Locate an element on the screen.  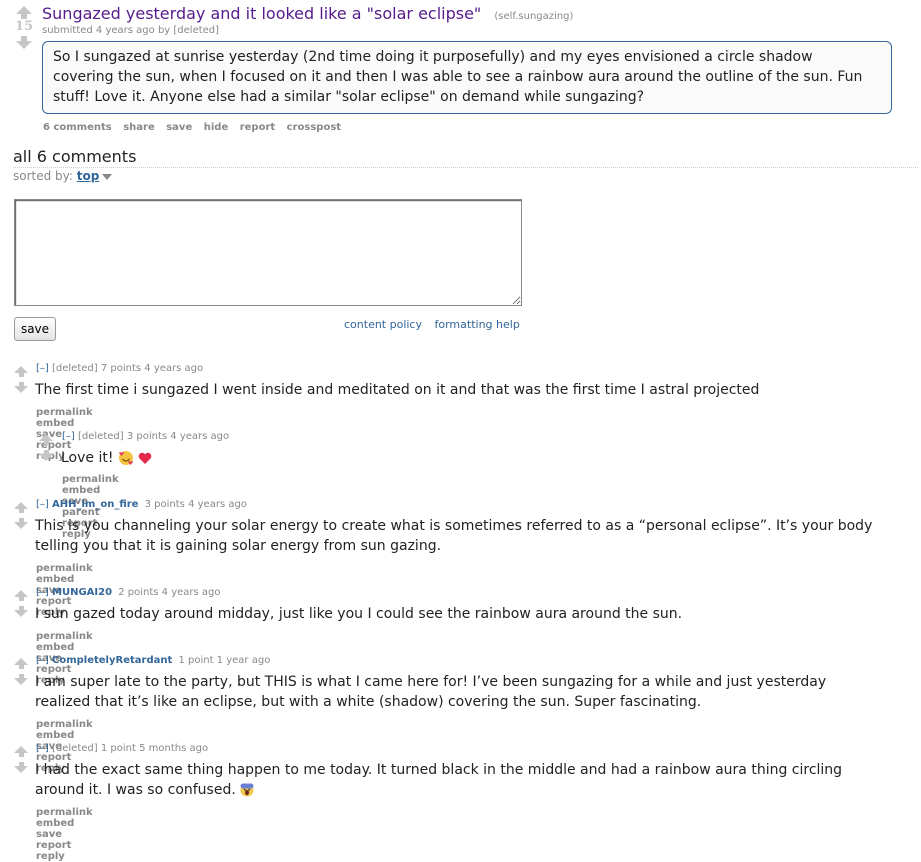
comment-tagline: [–] [deleted] 1 point 5 months ago is located at coordinates (122, 748).